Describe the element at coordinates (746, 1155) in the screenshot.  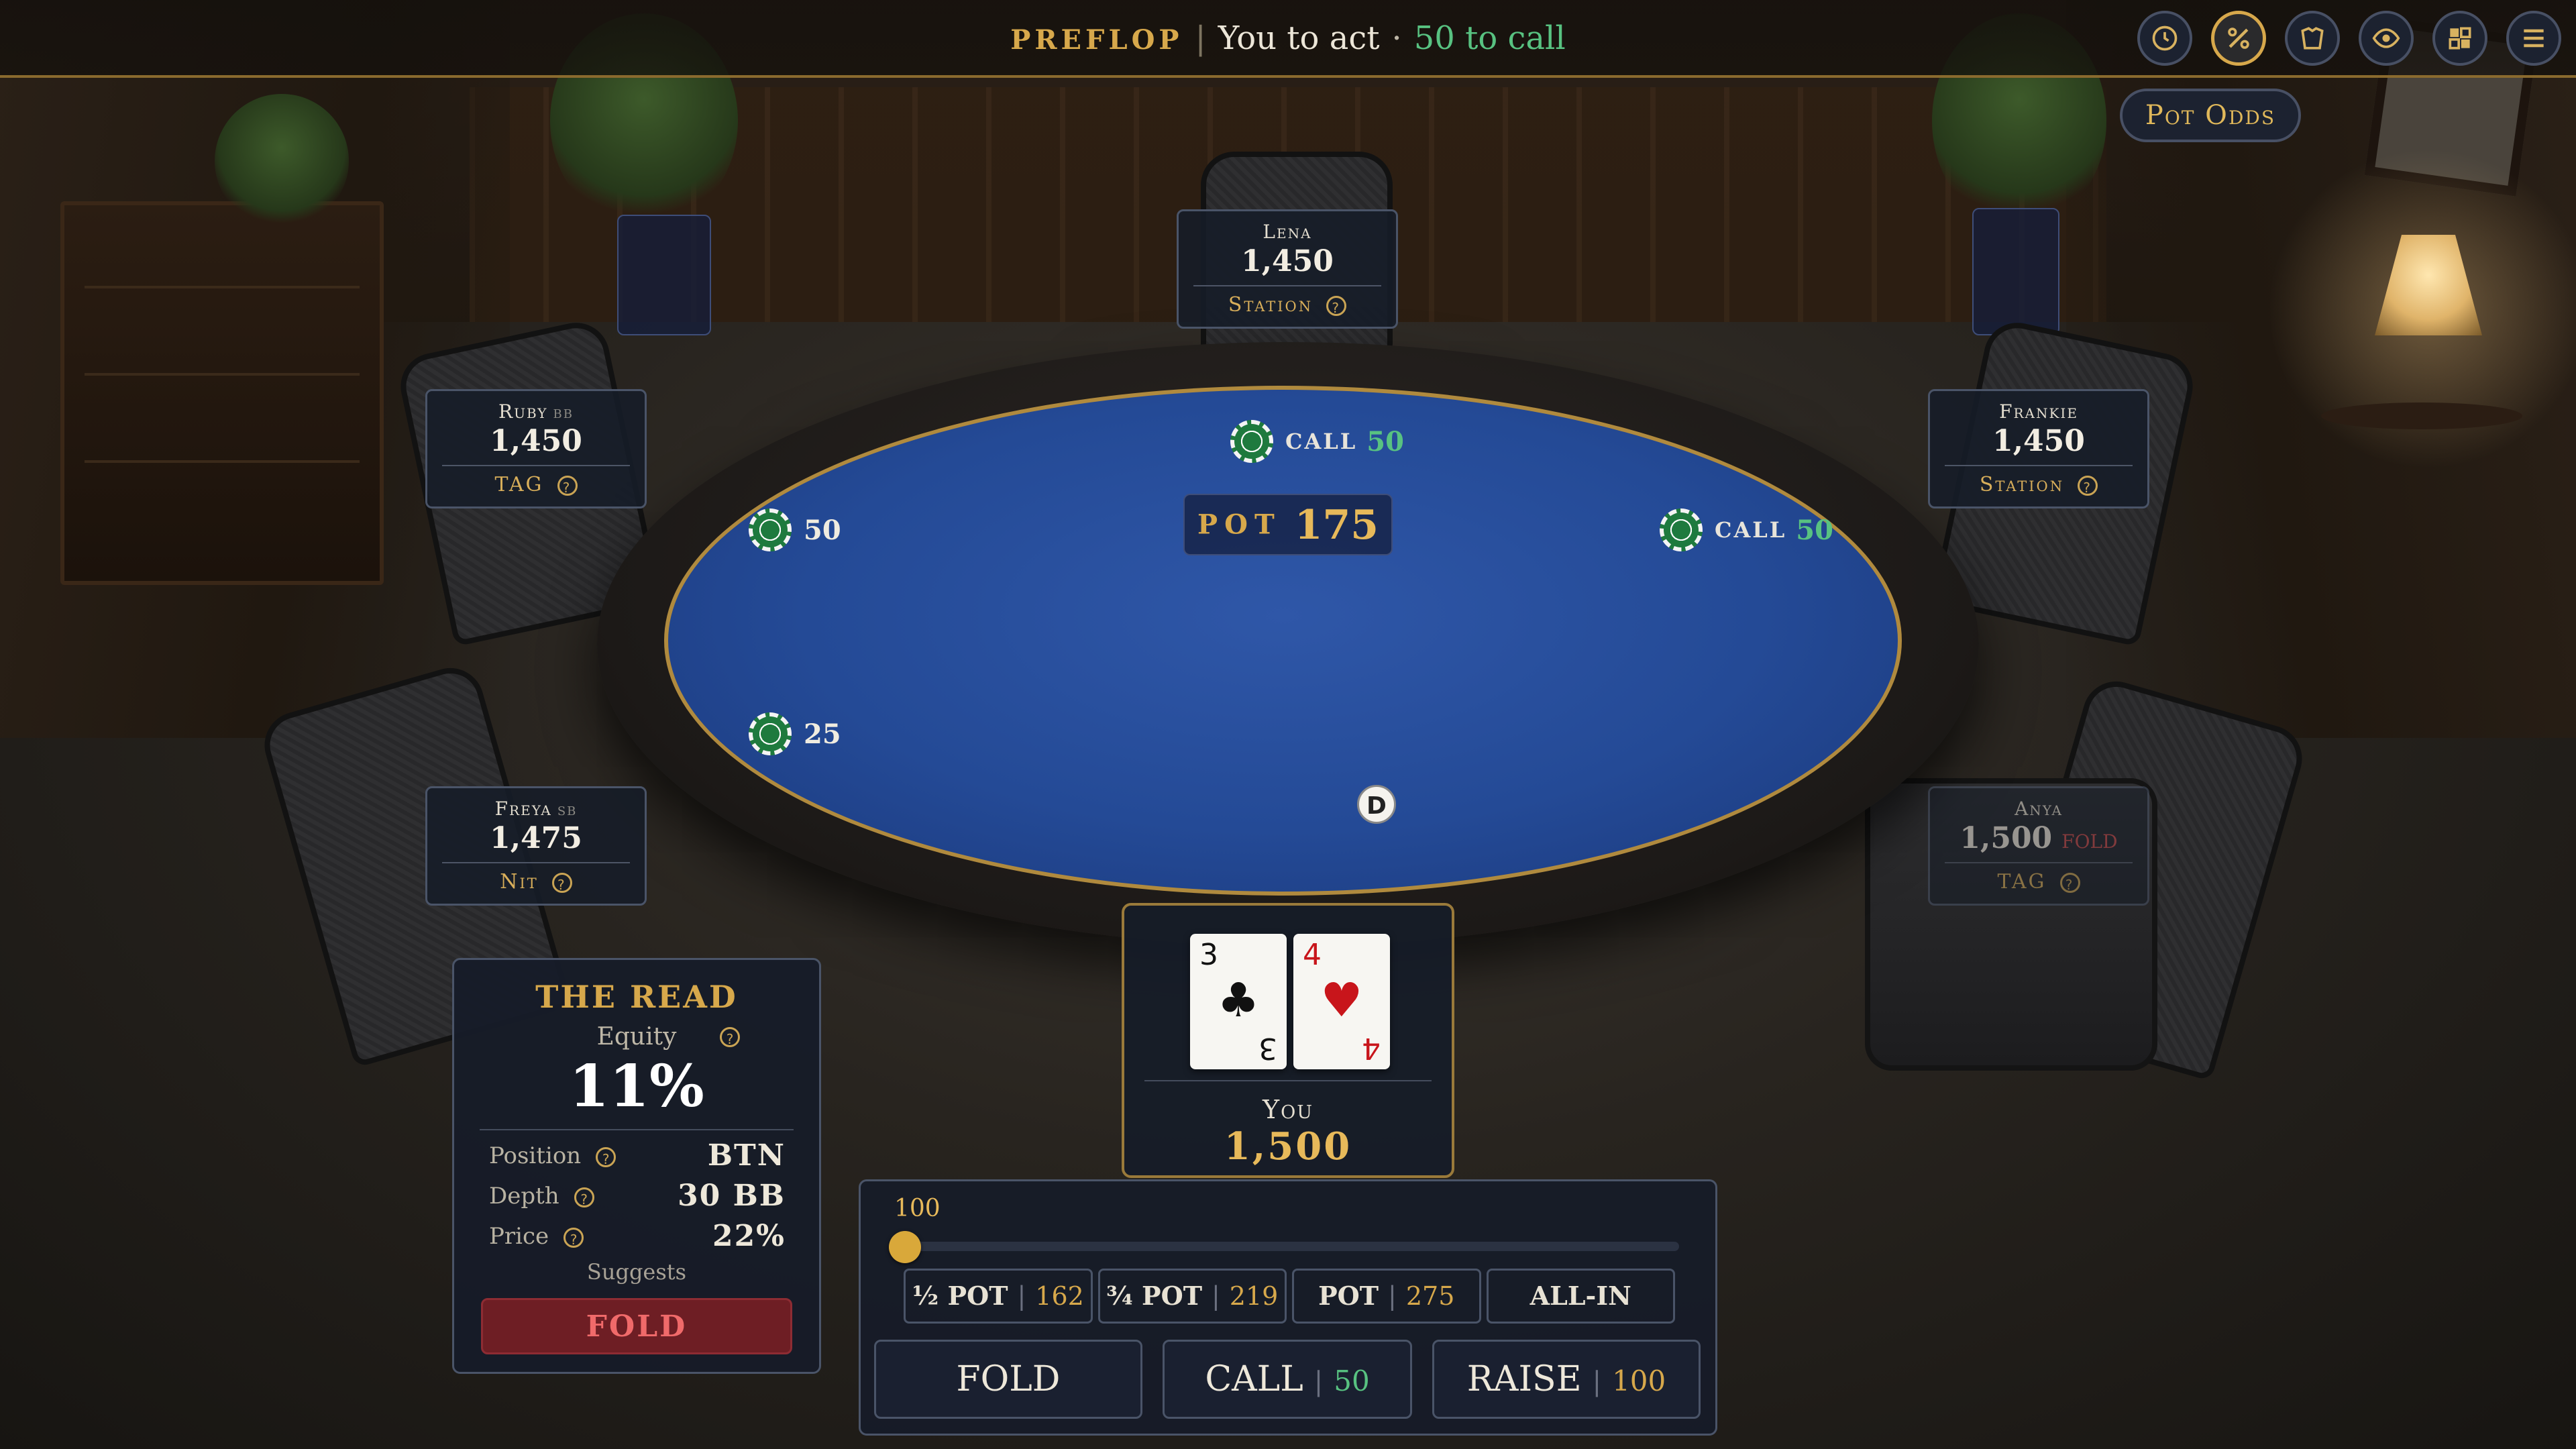
I see `row-value: BTN` at that location.